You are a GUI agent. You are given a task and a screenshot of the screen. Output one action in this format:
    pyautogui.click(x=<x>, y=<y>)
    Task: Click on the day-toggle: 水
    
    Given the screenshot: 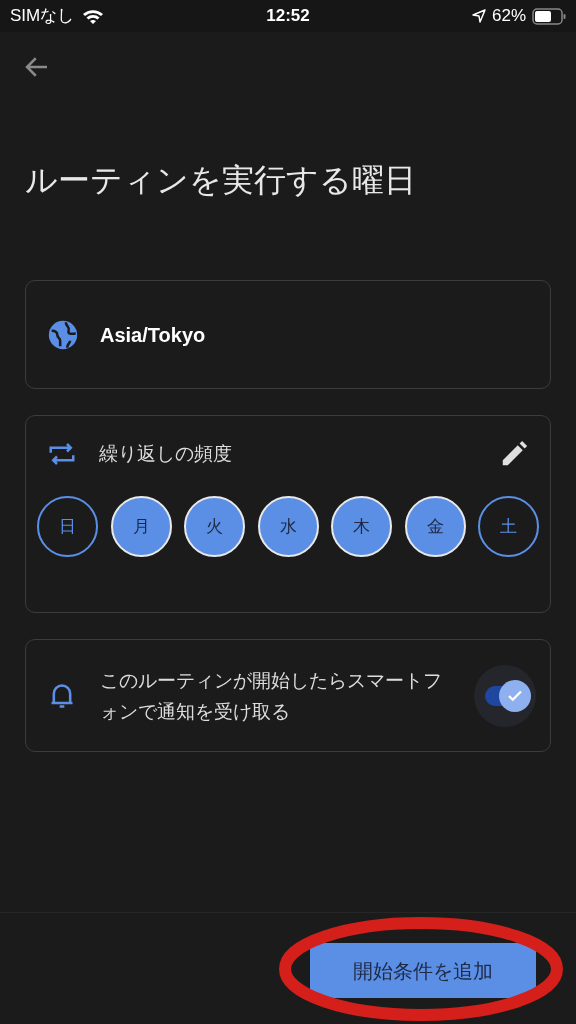 What is the action you would take?
    pyautogui.click(x=288, y=526)
    